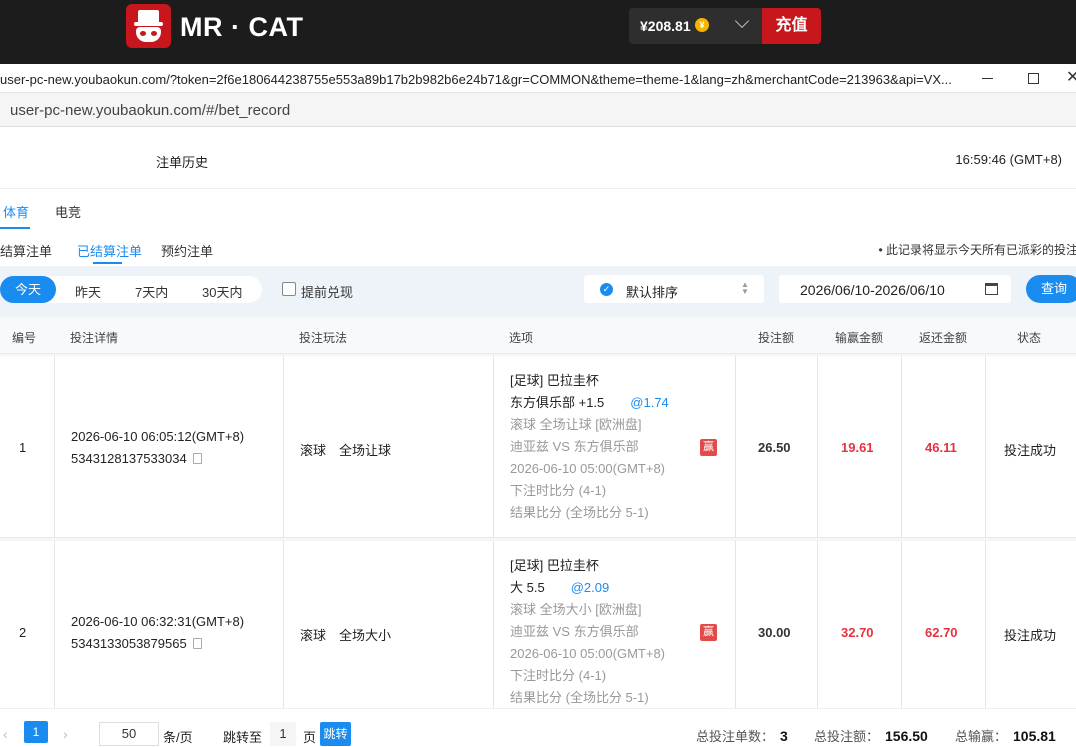  What do you see at coordinates (310, 737) in the screenshot?
I see `page-label: 页` at bounding box center [310, 737].